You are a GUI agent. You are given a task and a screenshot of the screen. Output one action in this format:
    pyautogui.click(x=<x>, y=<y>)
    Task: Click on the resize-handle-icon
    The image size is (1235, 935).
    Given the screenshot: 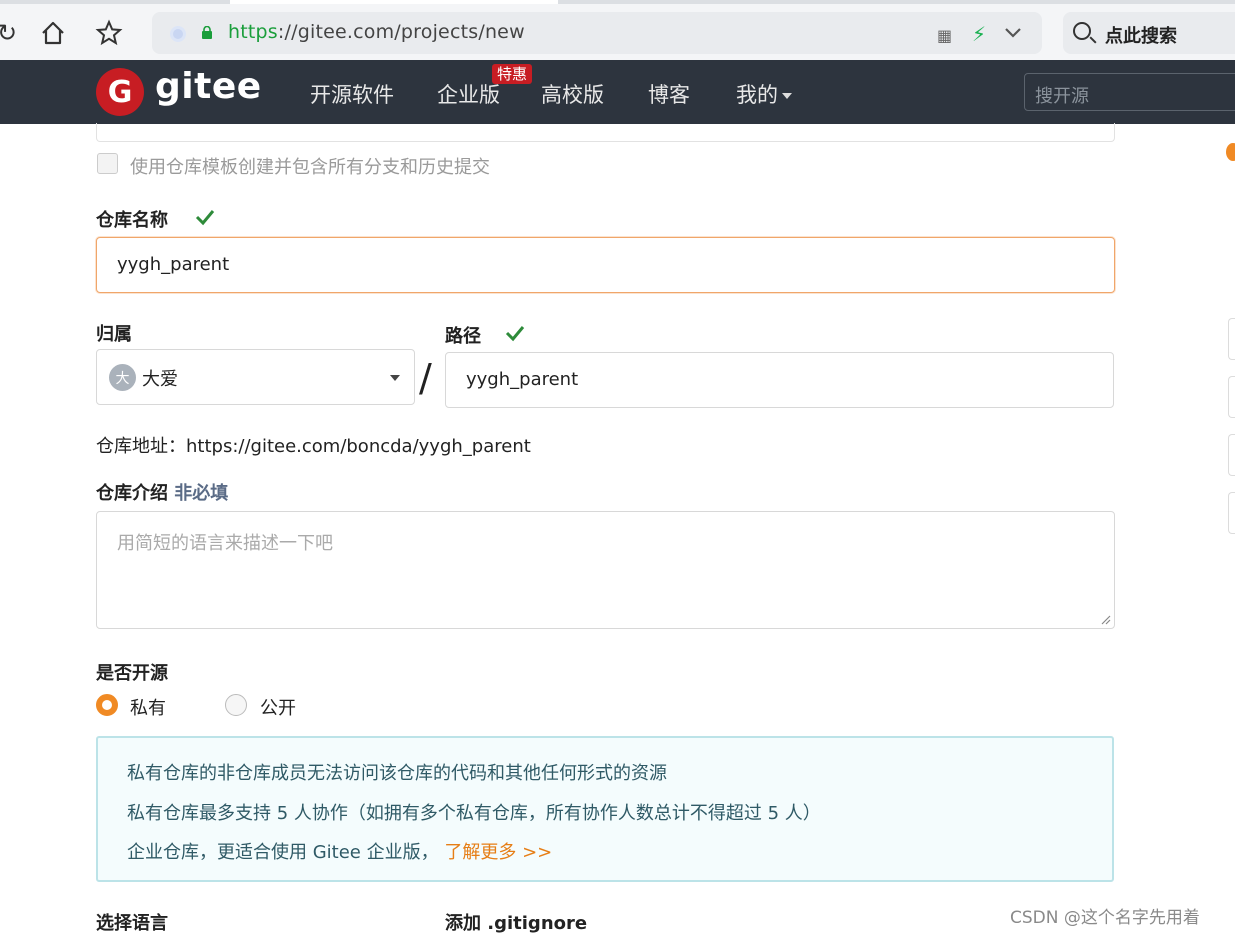 What is the action you would take?
    pyautogui.click(x=1105, y=619)
    